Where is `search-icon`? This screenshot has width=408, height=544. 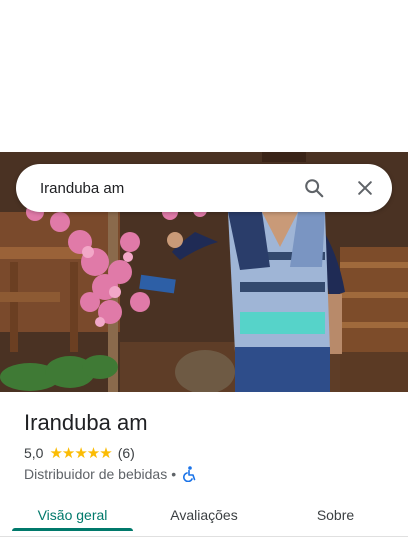
search-icon is located at coordinates (314, 188).